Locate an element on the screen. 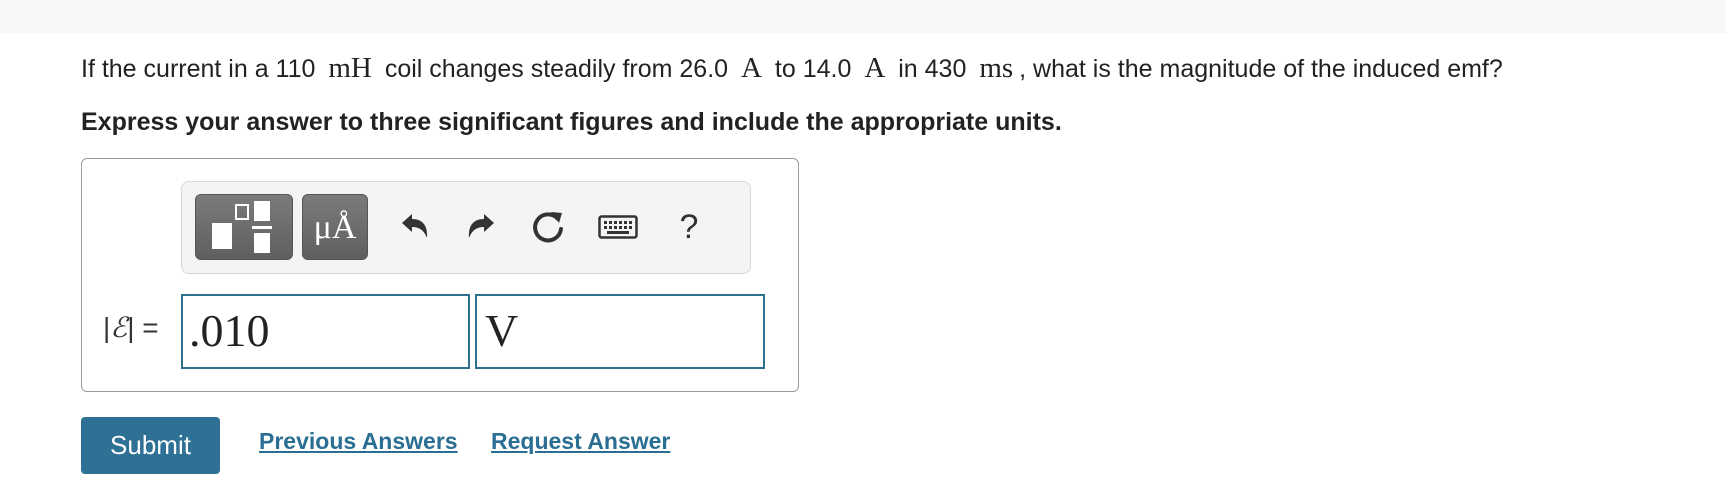  math-toolbar: μÅ ? is located at coordinates (466, 227).